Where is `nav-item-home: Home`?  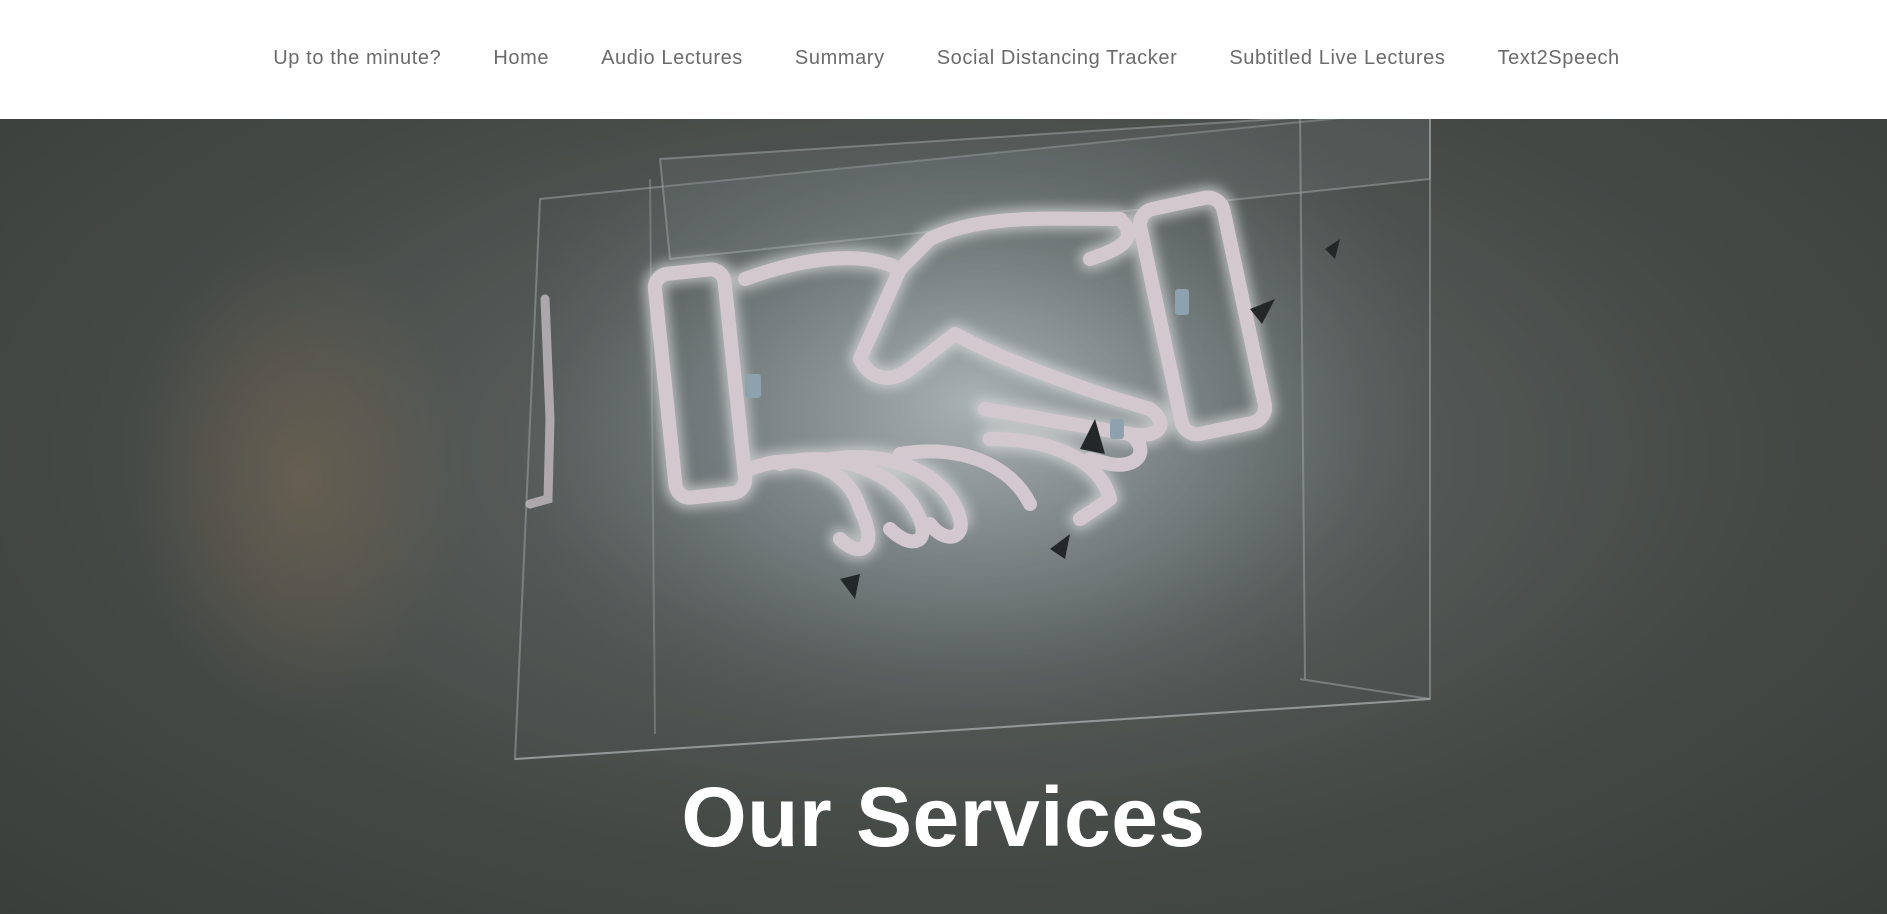
nav-item-home: Home is located at coordinates (521, 58).